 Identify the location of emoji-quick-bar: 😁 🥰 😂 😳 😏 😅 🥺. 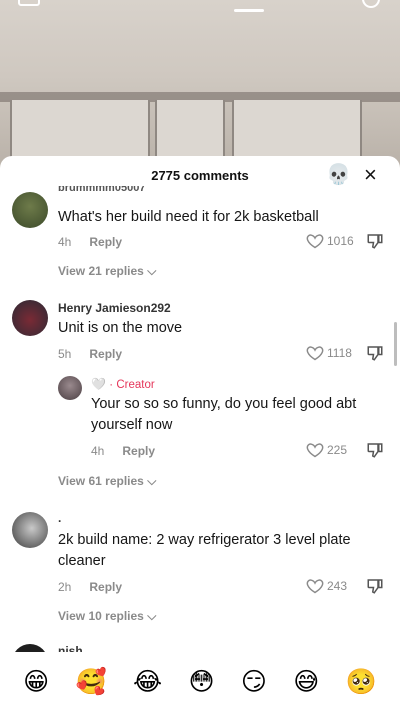
(200, 681).